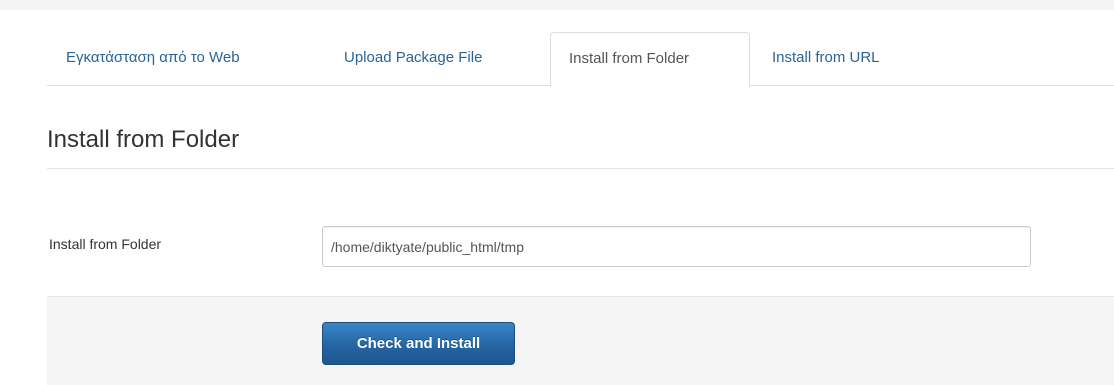 The height and width of the screenshot is (385, 1114). I want to click on tab-install-from-url: Install from URL, so click(826, 59).